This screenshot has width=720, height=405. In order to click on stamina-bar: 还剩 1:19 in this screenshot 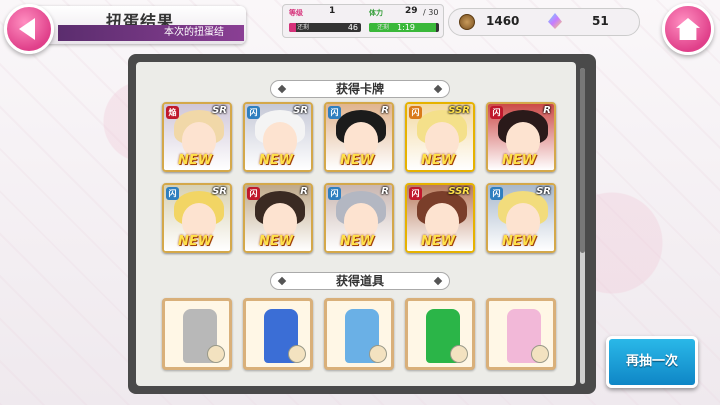, I will do `click(404, 27)`.